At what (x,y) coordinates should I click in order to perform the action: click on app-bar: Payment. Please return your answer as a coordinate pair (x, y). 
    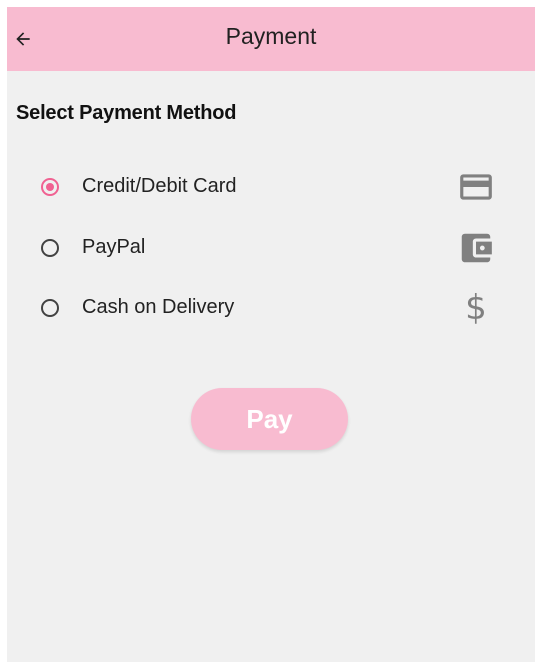
    Looking at the image, I should click on (271, 39).